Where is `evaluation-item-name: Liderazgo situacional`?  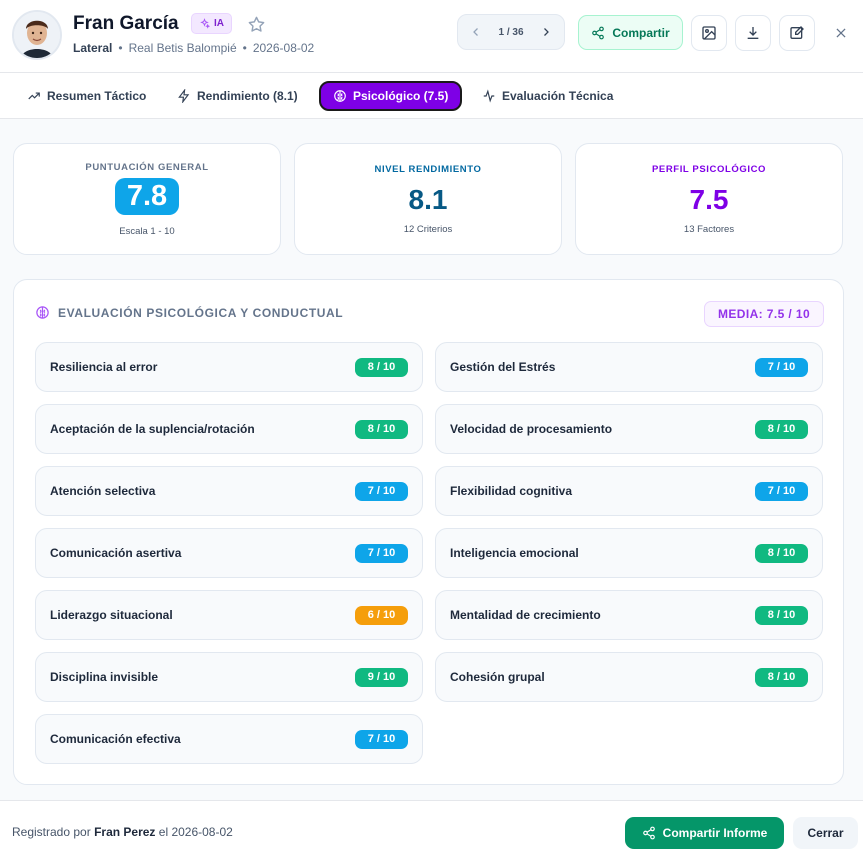
evaluation-item-name: Liderazgo situacional is located at coordinates (111, 615).